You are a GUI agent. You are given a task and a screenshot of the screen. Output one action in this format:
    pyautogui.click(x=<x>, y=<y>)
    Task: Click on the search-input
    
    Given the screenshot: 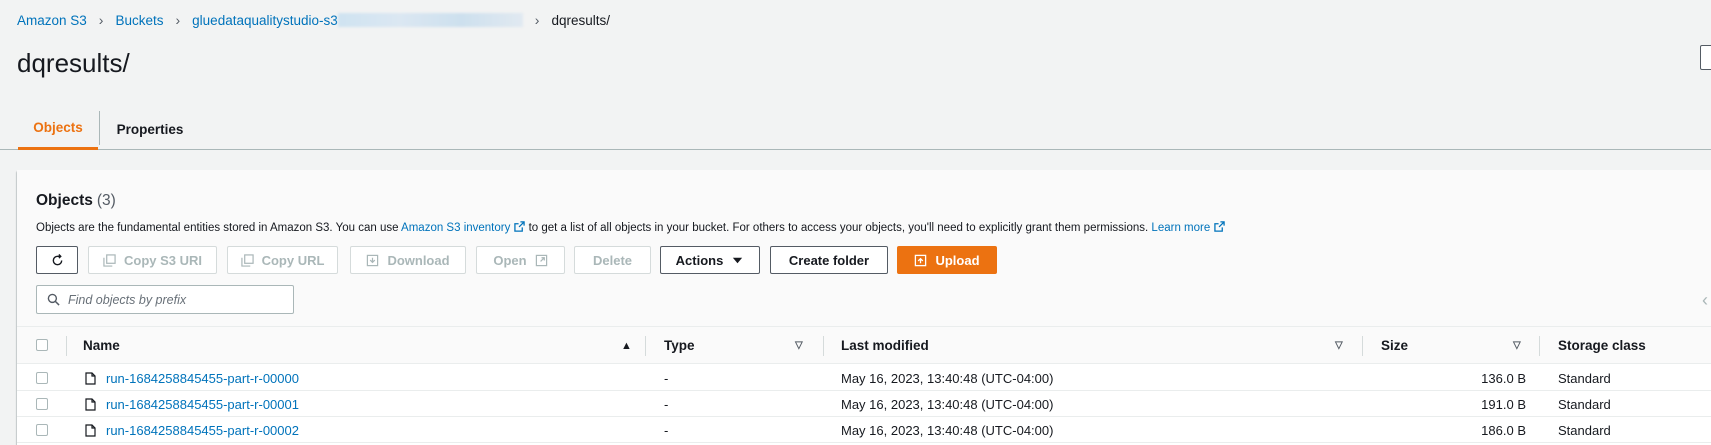 What is the action you would take?
    pyautogui.click(x=173, y=299)
    